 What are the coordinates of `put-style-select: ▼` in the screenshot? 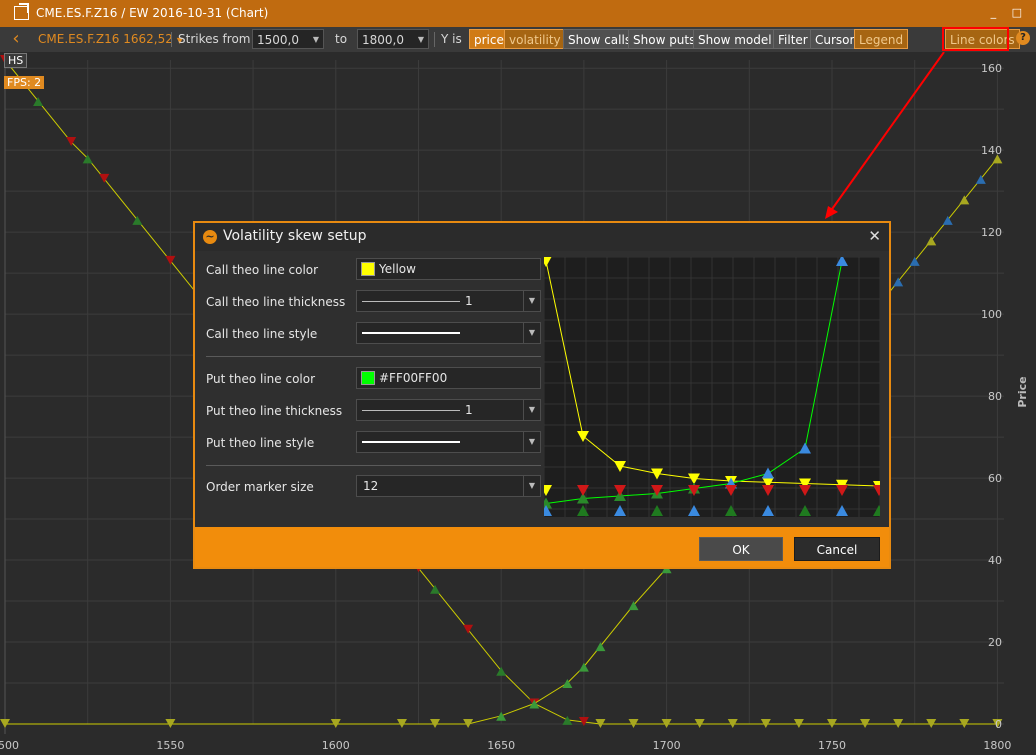 It's located at (448, 442).